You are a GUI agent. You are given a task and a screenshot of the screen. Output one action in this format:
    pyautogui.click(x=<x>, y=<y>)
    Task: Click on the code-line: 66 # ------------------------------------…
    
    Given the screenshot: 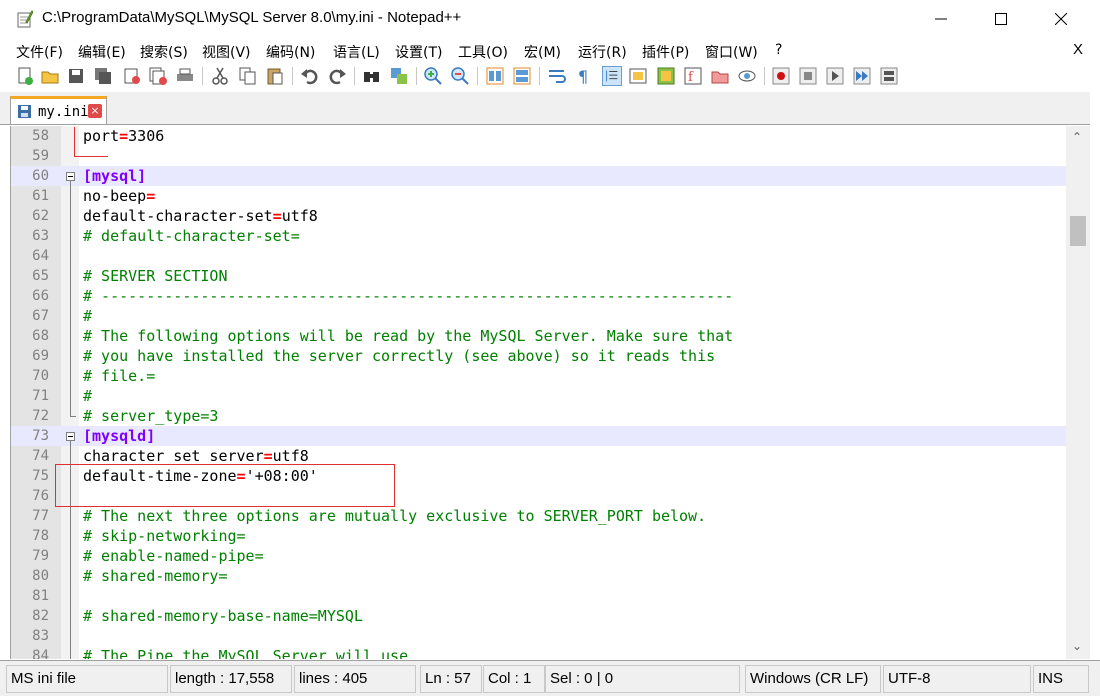 What is the action you would take?
    pyautogui.click(x=538, y=296)
    